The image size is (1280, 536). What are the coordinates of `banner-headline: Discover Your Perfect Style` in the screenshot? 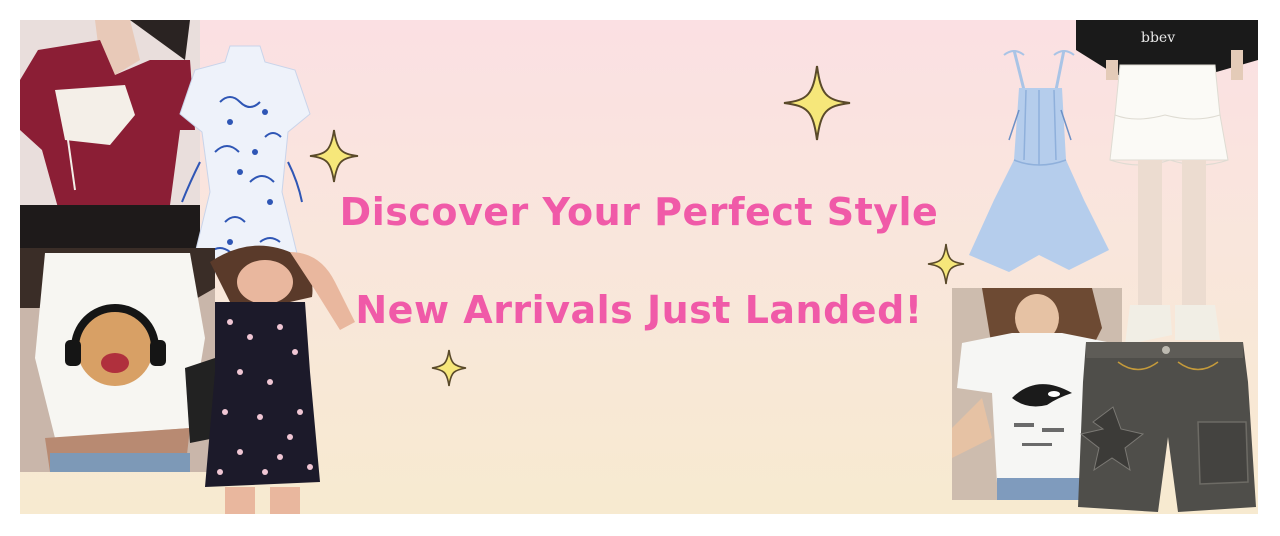 It's located at (639, 212).